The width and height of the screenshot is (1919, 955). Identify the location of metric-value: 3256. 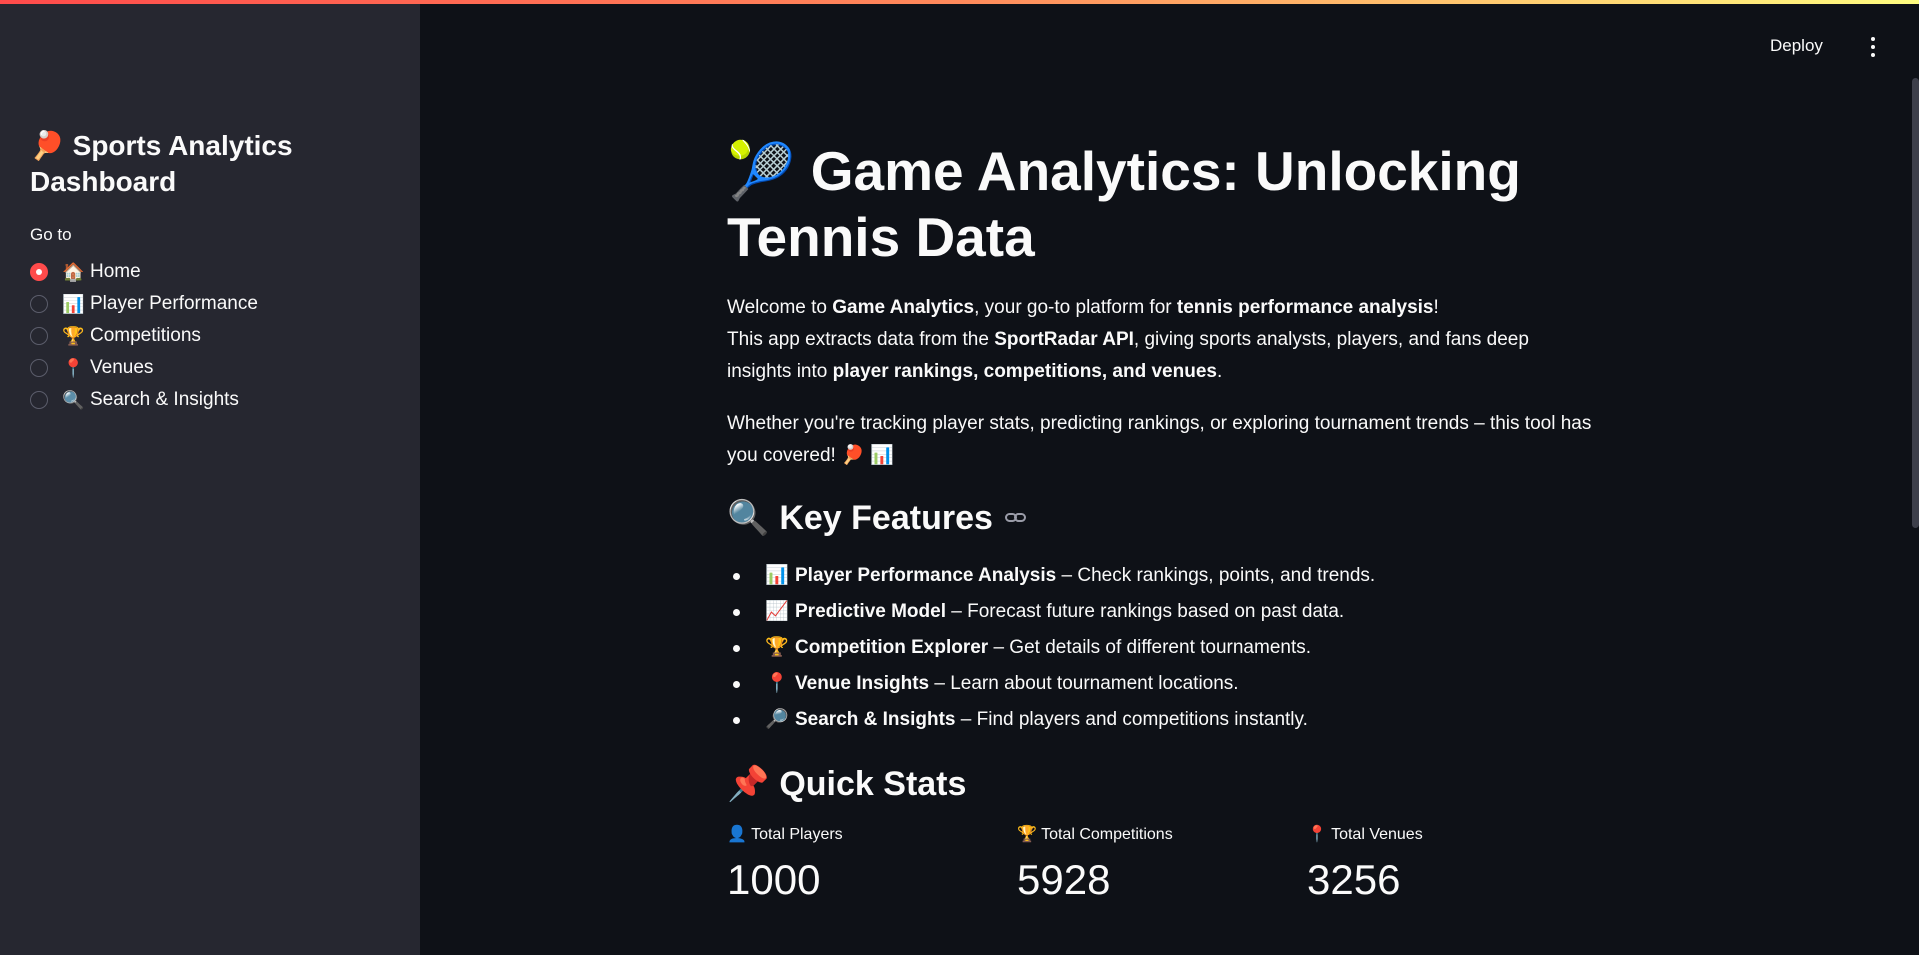
(1354, 879).